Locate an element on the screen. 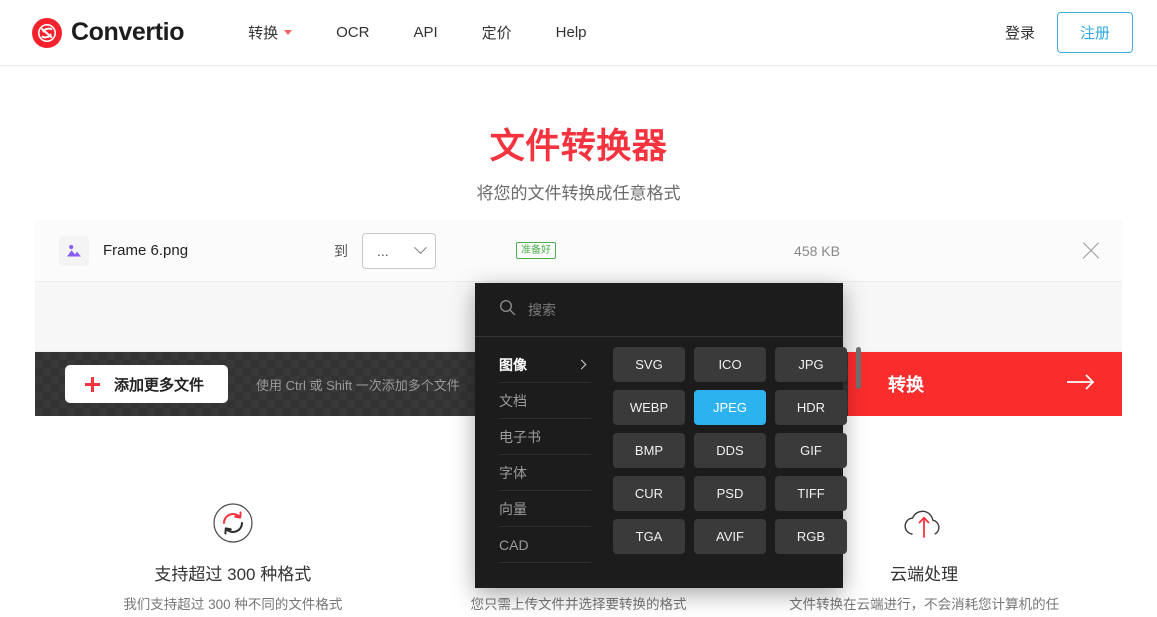  feature-formats-title: 支持超过 300 种格式 is located at coordinates (233, 574).